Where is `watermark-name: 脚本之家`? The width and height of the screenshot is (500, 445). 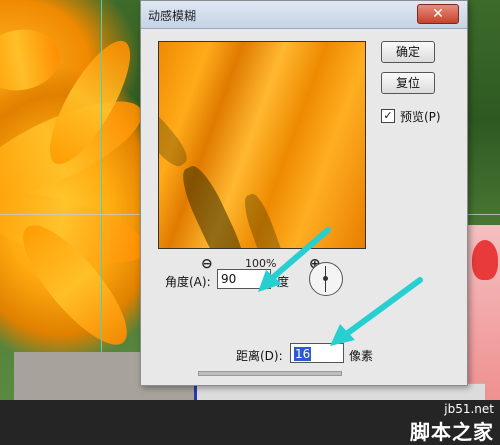
watermark-name: 脚本之家 is located at coordinates (452, 432).